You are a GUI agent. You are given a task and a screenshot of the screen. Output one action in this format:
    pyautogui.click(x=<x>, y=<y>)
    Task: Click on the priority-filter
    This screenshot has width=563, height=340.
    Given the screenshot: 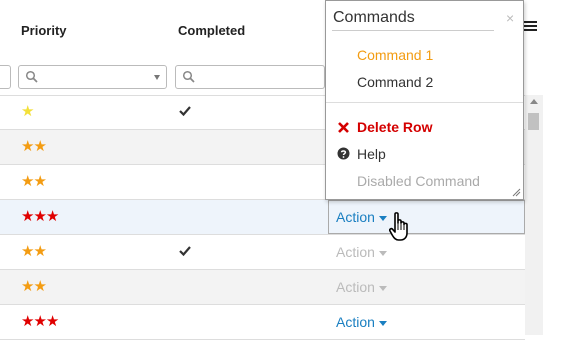 What is the action you would take?
    pyautogui.click(x=92, y=77)
    